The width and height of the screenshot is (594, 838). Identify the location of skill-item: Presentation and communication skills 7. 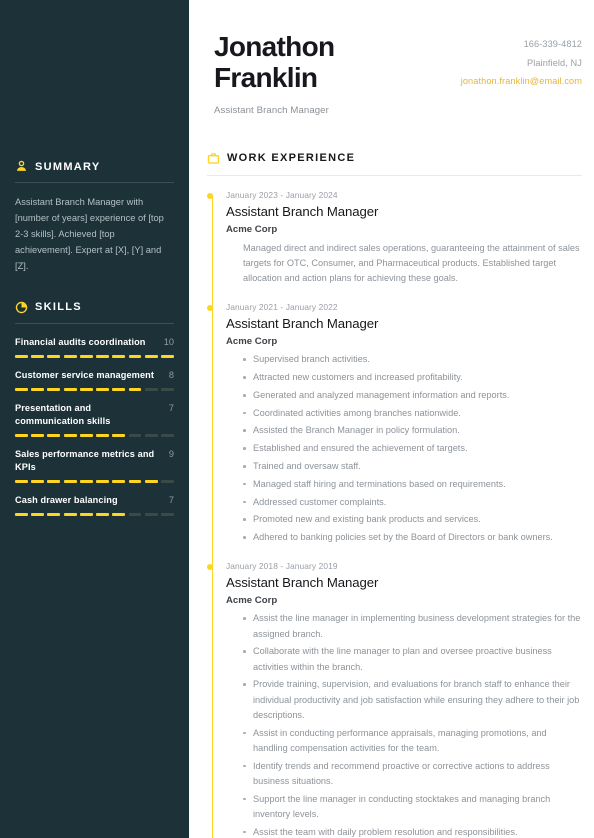
(94, 420).